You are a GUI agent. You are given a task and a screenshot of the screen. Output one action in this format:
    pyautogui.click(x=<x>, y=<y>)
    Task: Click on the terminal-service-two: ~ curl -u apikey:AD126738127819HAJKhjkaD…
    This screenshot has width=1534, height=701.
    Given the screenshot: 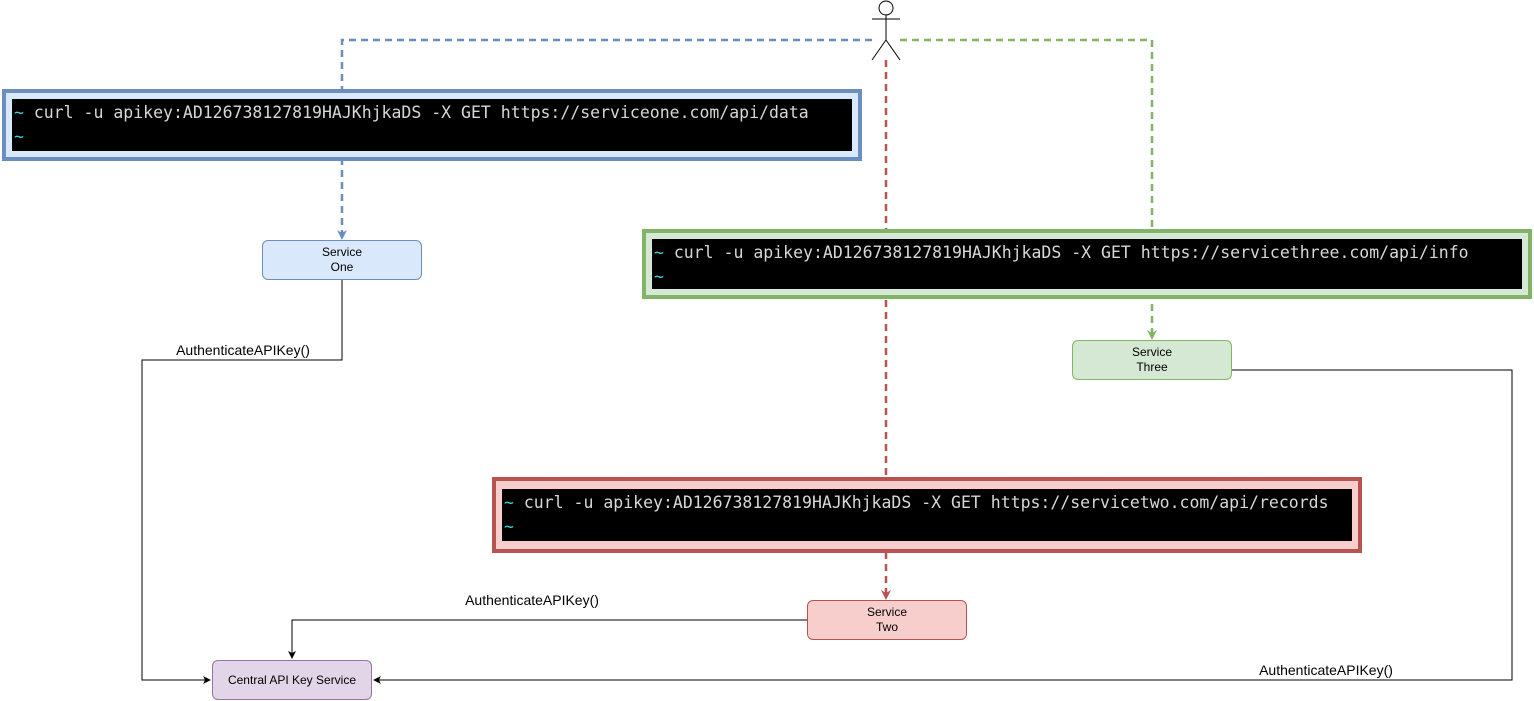 What is the action you would take?
    pyautogui.click(x=927, y=515)
    